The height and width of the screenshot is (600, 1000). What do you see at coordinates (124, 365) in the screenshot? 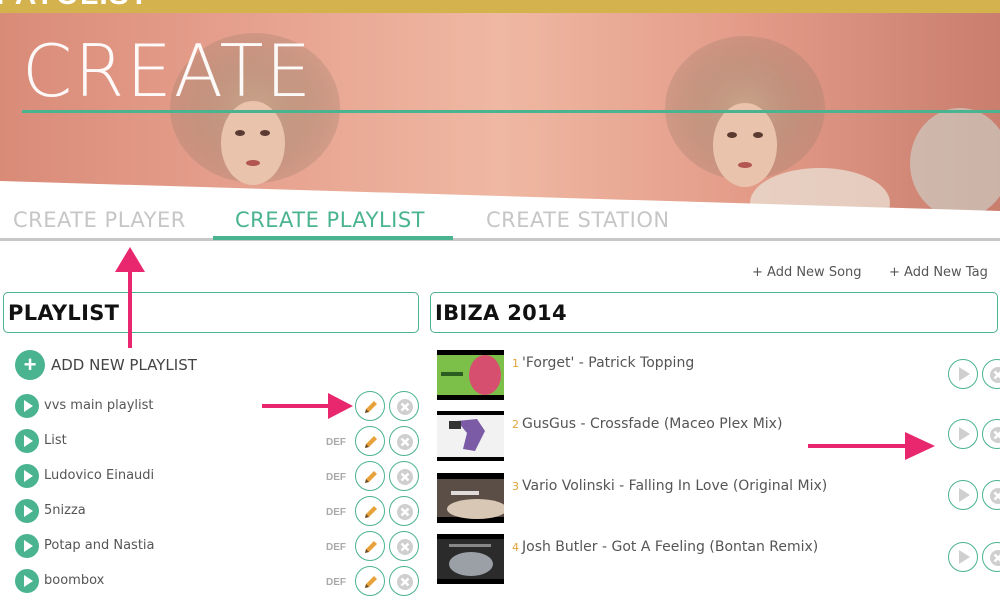
I see `add-new-playlist-label: ADD NEW PLAYLIST` at bounding box center [124, 365].